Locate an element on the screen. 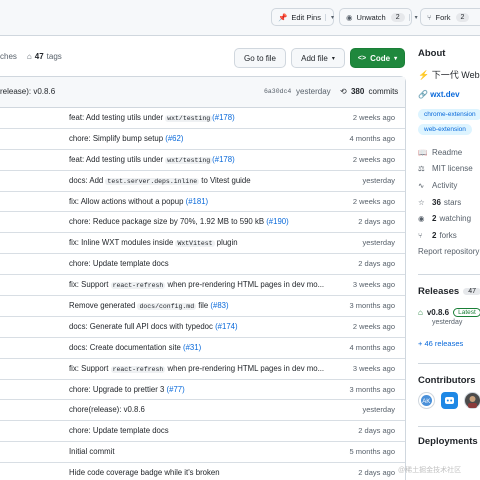 The height and width of the screenshot is (480, 480). stars-link: ☆ 36 stars is located at coordinates (449, 202).